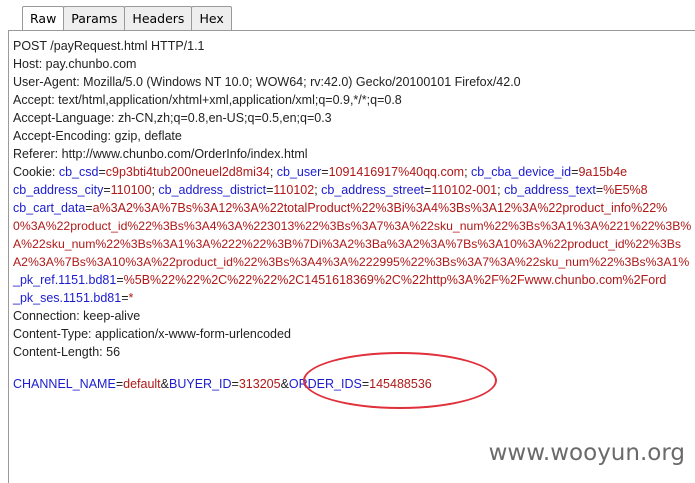 The height and width of the screenshot is (483, 695). I want to click on text: Accept-Encoding: gzip, deflate, so click(97, 136).